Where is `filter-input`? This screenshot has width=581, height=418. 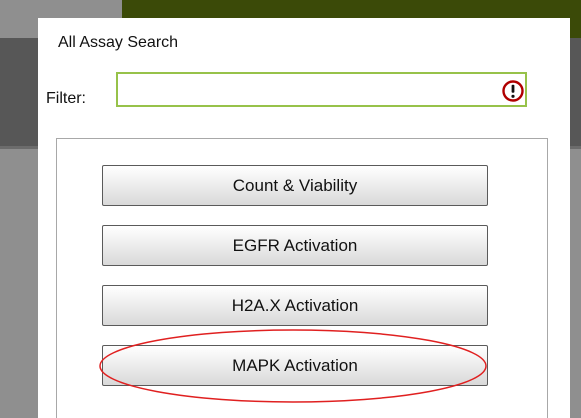 filter-input is located at coordinates (321, 89).